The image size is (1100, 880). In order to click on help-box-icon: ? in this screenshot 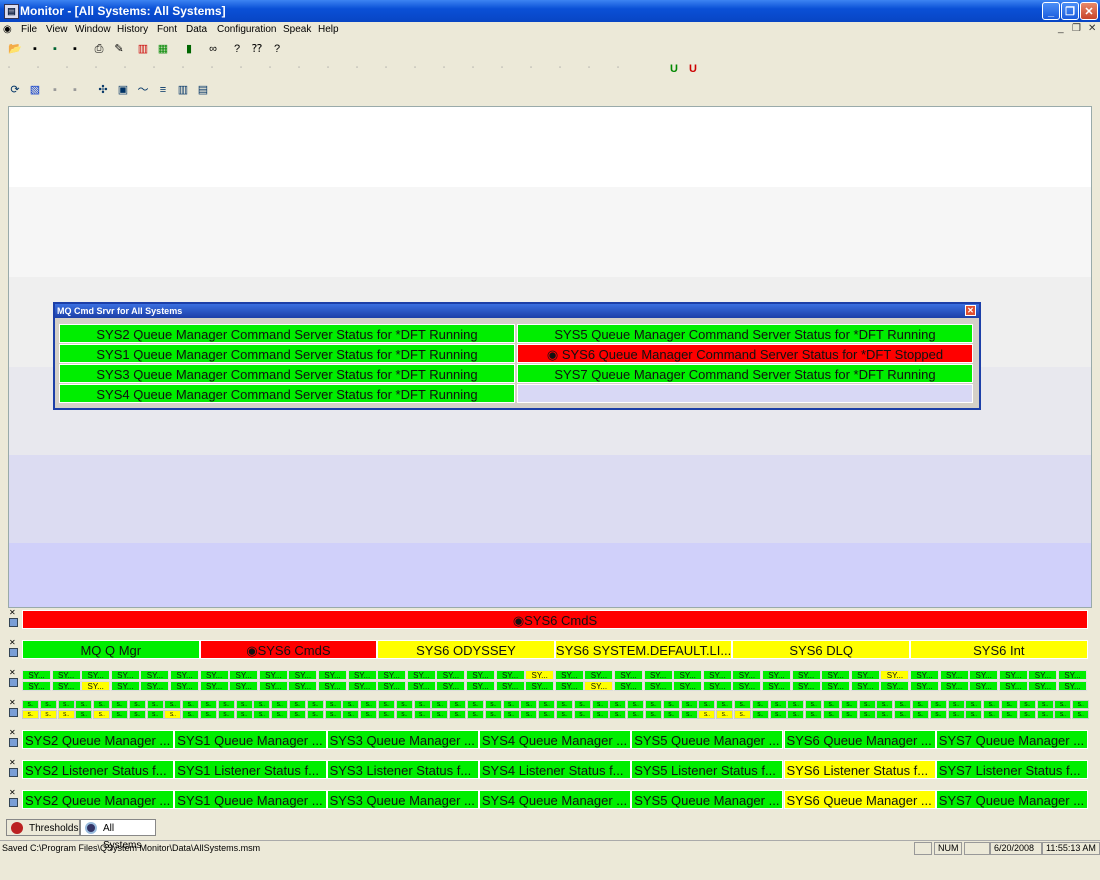, I will do `click(237, 49)`.